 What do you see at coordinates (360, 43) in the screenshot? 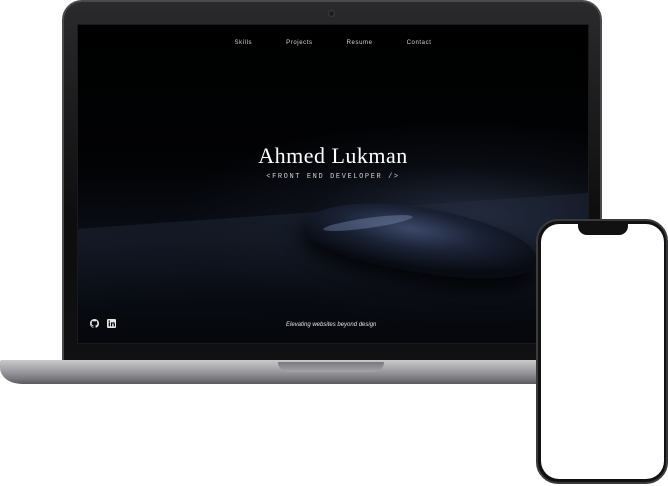
I see `nav-link-resume: Resume` at bounding box center [360, 43].